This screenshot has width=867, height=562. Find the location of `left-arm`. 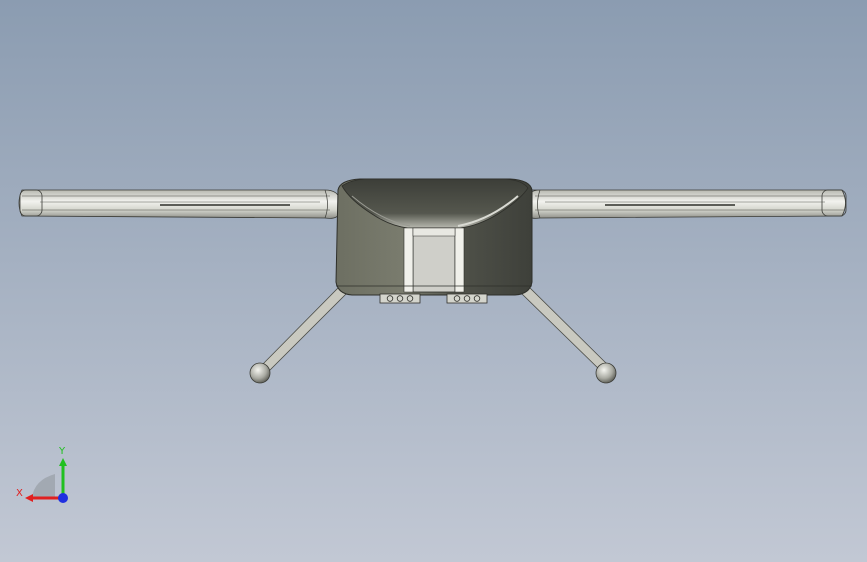

left-arm is located at coordinates (179, 204).